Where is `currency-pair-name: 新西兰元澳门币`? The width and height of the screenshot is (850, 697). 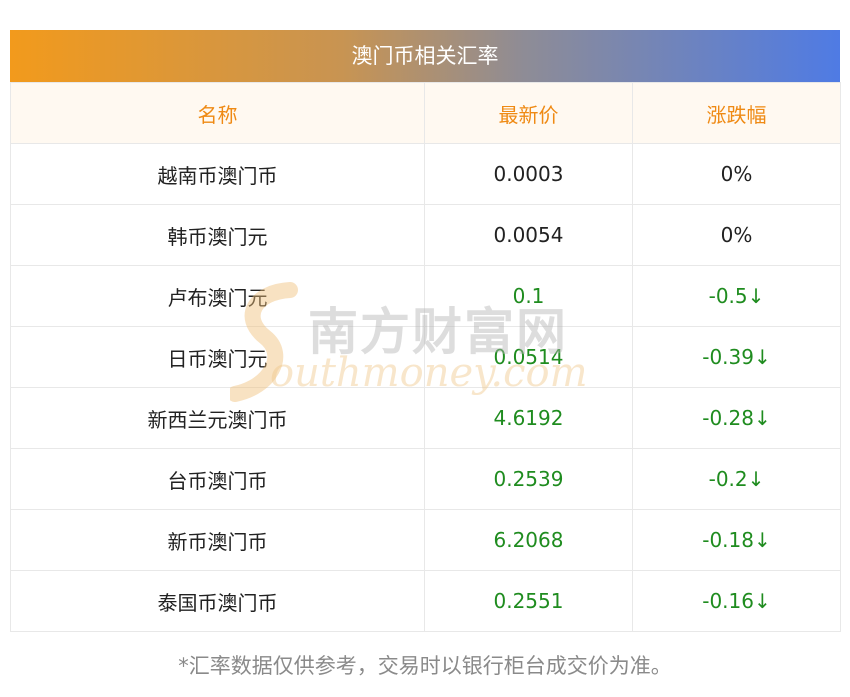 currency-pair-name: 新西兰元澳门币 is located at coordinates (217, 418).